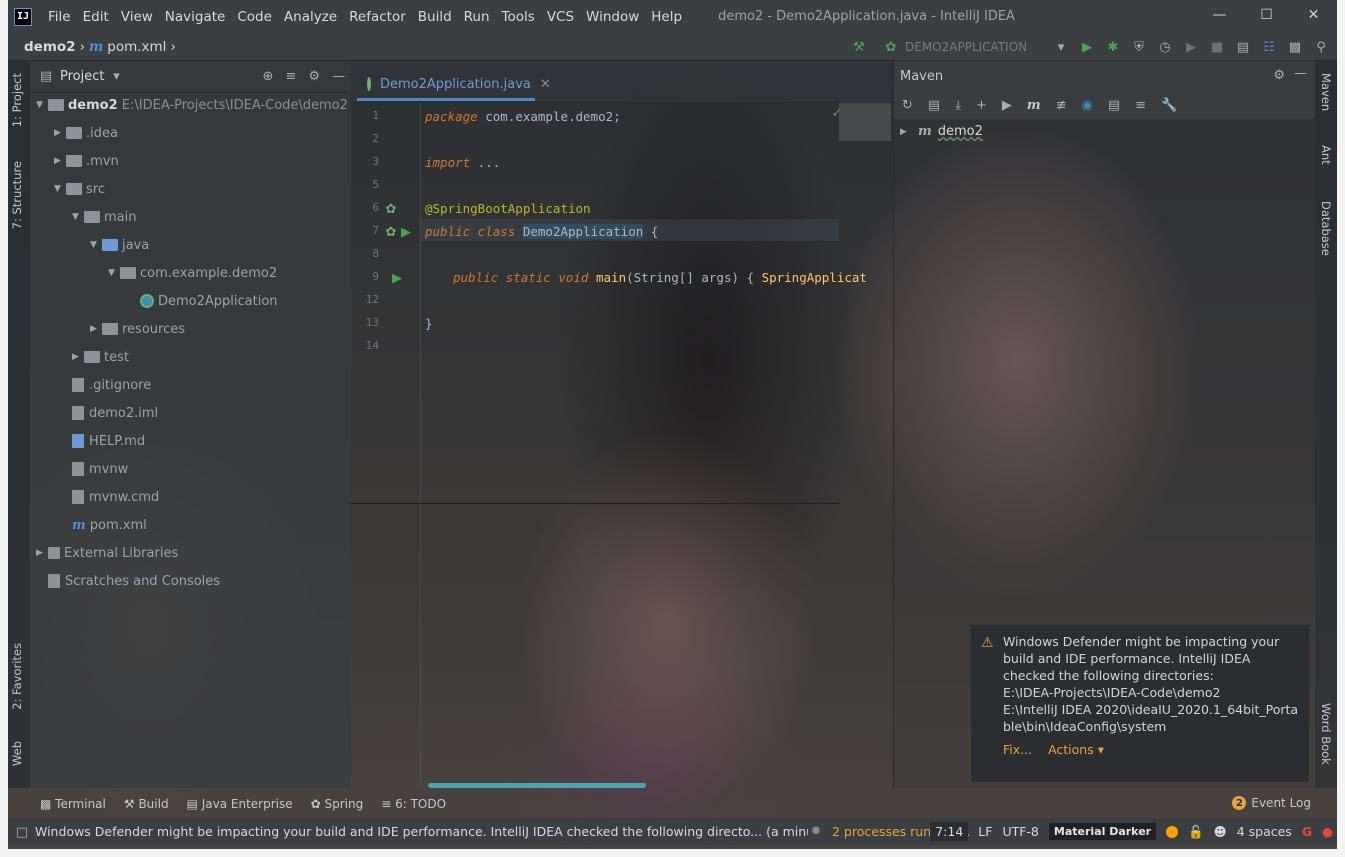 The image size is (1345, 857). I want to click on line-separator: LF, so click(985, 831).